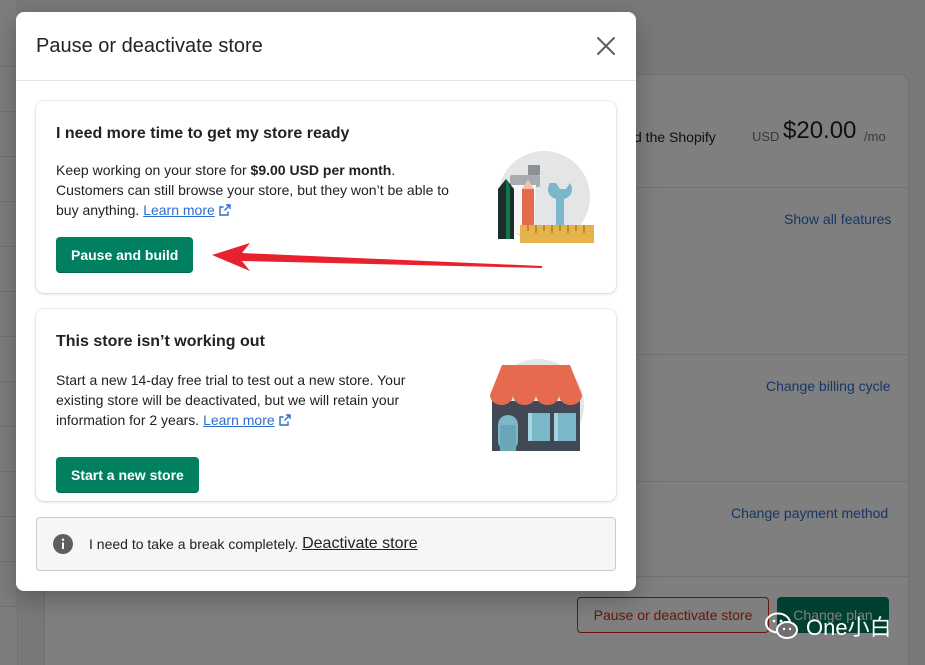 The image size is (925, 665). I want to click on card-title: This store isn’t working out, so click(160, 341).